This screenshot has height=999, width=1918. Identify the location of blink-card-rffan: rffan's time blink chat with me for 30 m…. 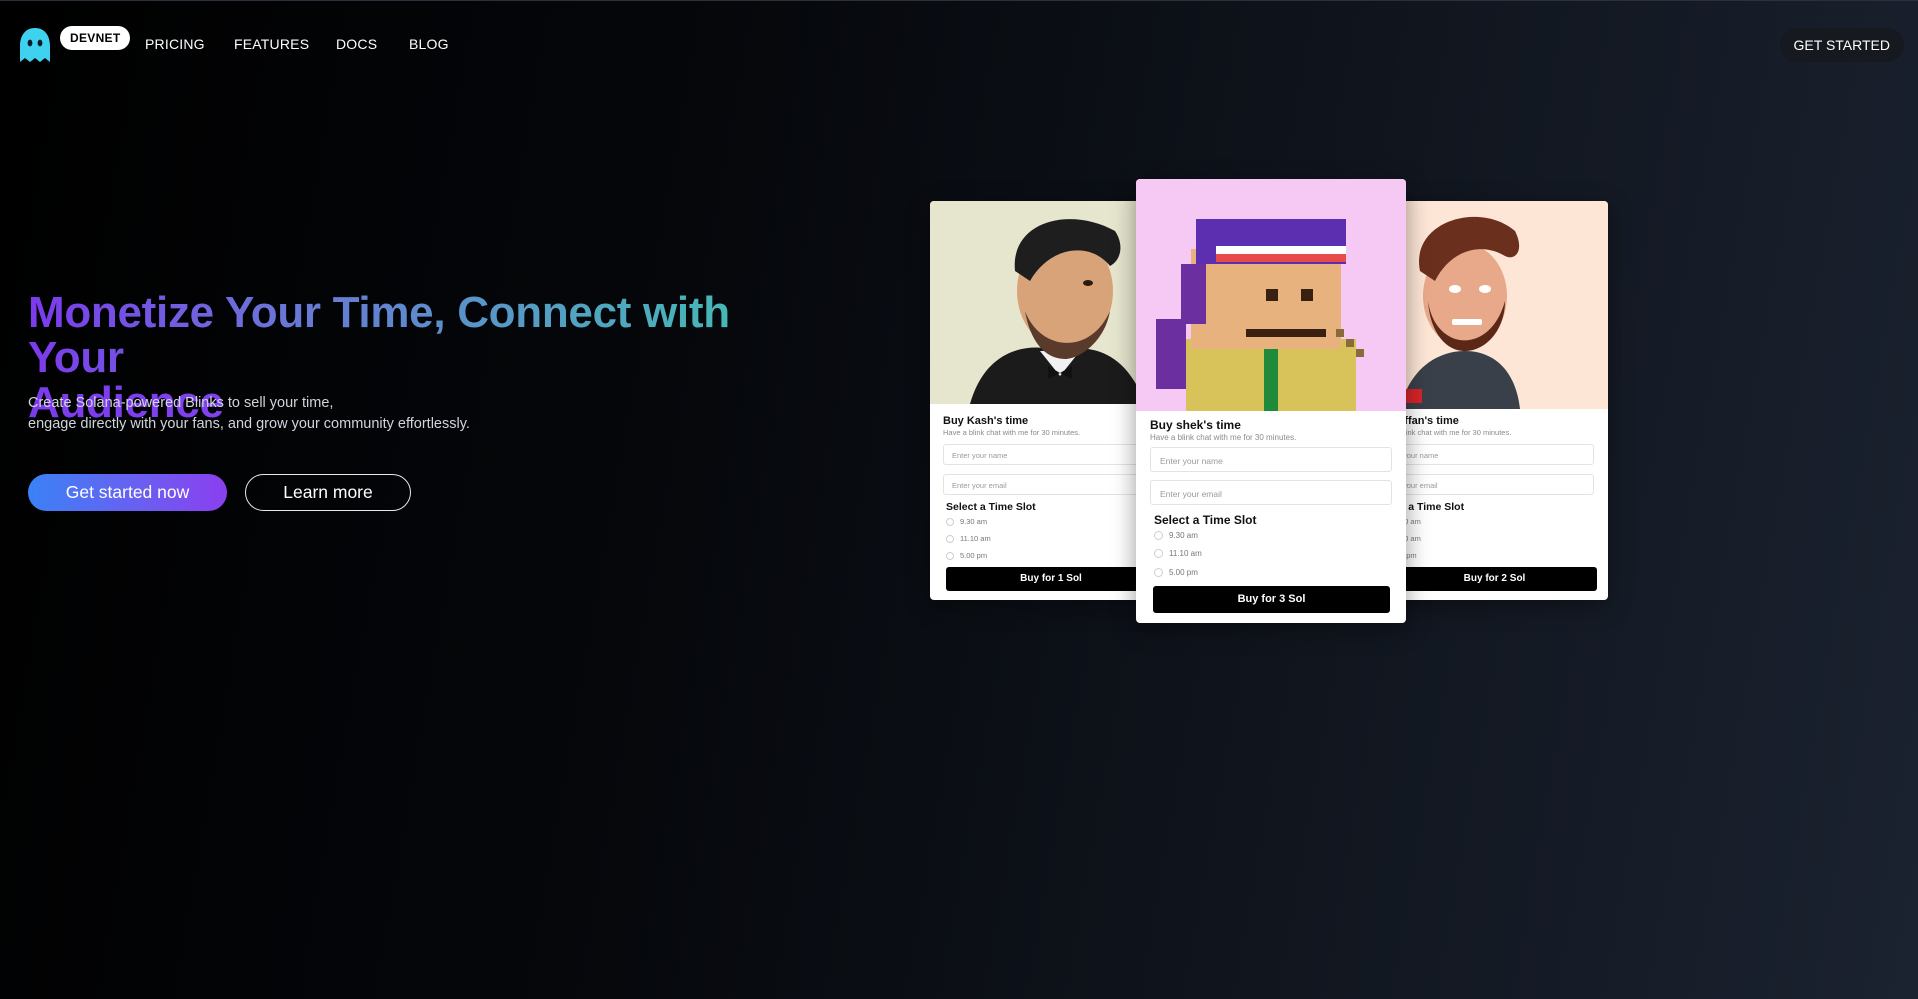
(1494, 400).